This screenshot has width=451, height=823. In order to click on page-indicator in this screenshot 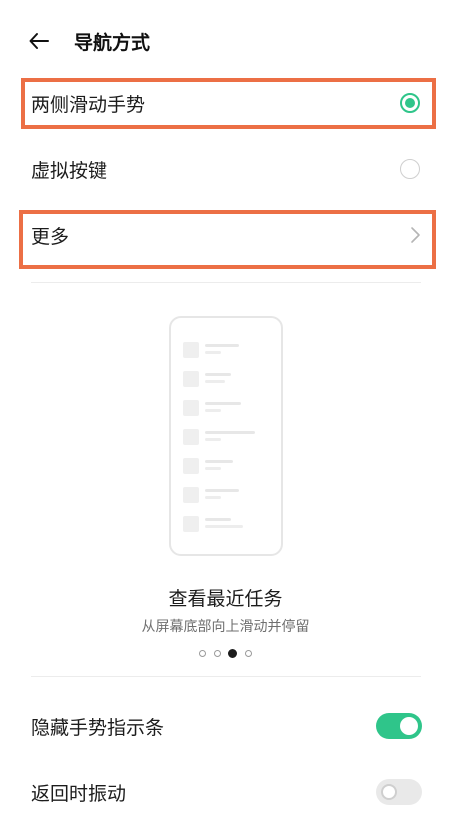, I will do `click(229, 654)`.